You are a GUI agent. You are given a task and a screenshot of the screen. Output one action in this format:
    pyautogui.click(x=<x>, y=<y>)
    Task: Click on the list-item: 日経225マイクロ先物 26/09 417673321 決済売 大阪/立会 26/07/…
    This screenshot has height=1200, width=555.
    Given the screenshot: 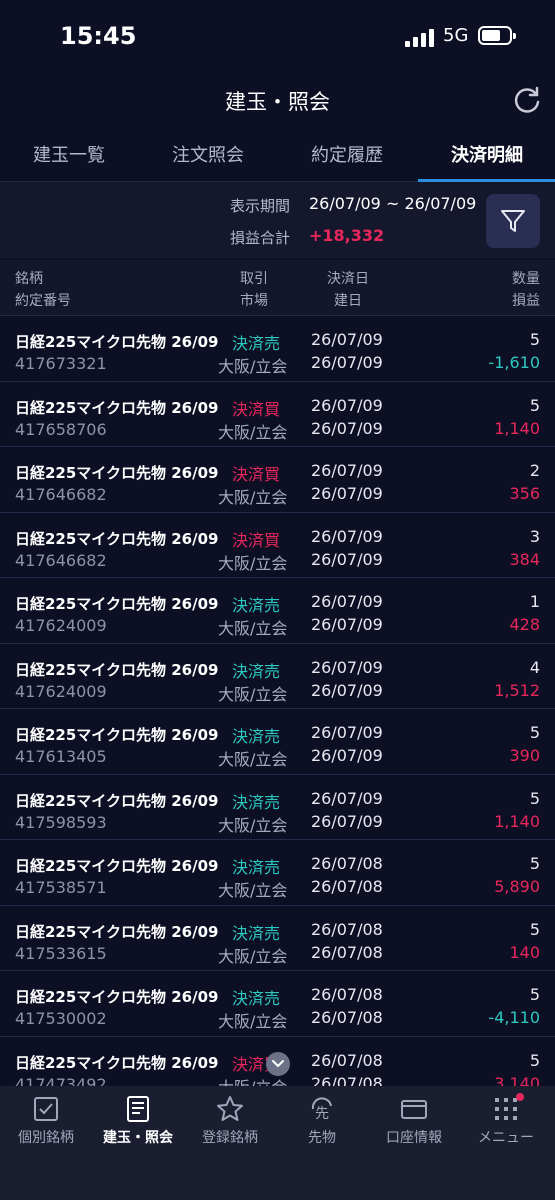 What is the action you would take?
    pyautogui.click(x=277, y=349)
    